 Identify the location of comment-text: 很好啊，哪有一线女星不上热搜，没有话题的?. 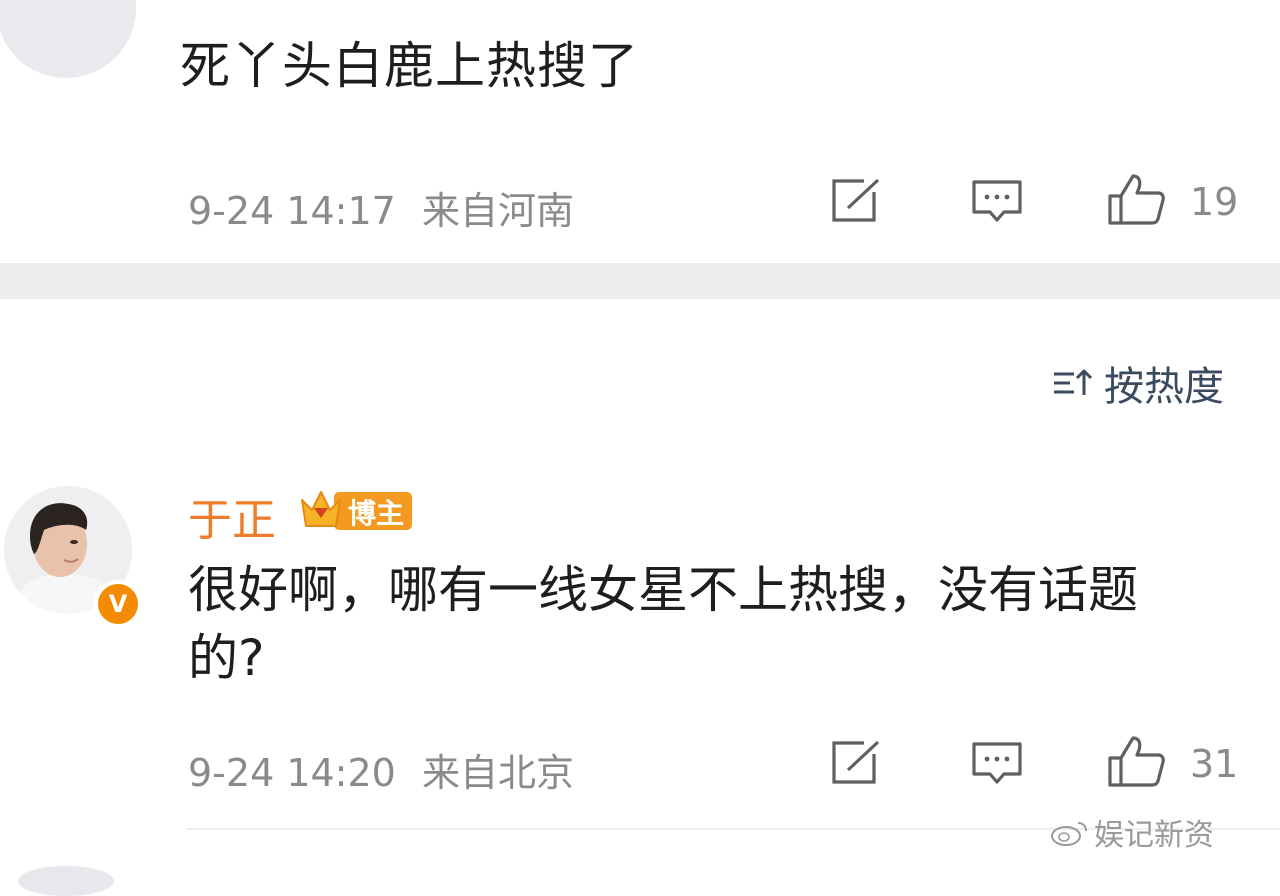
(663, 624).